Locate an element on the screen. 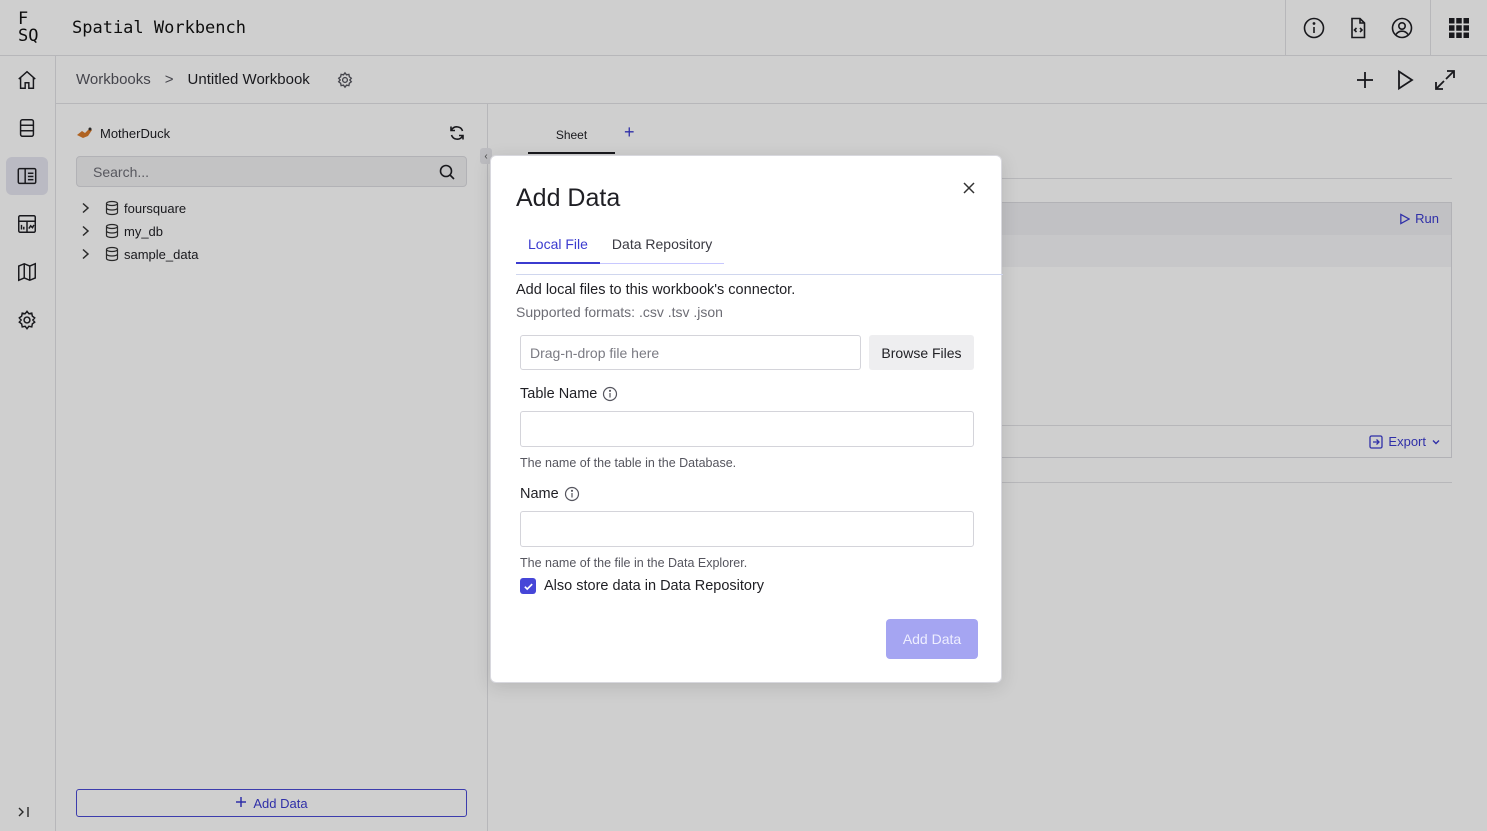 This screenshot has width=1487, height=831. tab-local-file: Local File is located at coordinates (558, 250).